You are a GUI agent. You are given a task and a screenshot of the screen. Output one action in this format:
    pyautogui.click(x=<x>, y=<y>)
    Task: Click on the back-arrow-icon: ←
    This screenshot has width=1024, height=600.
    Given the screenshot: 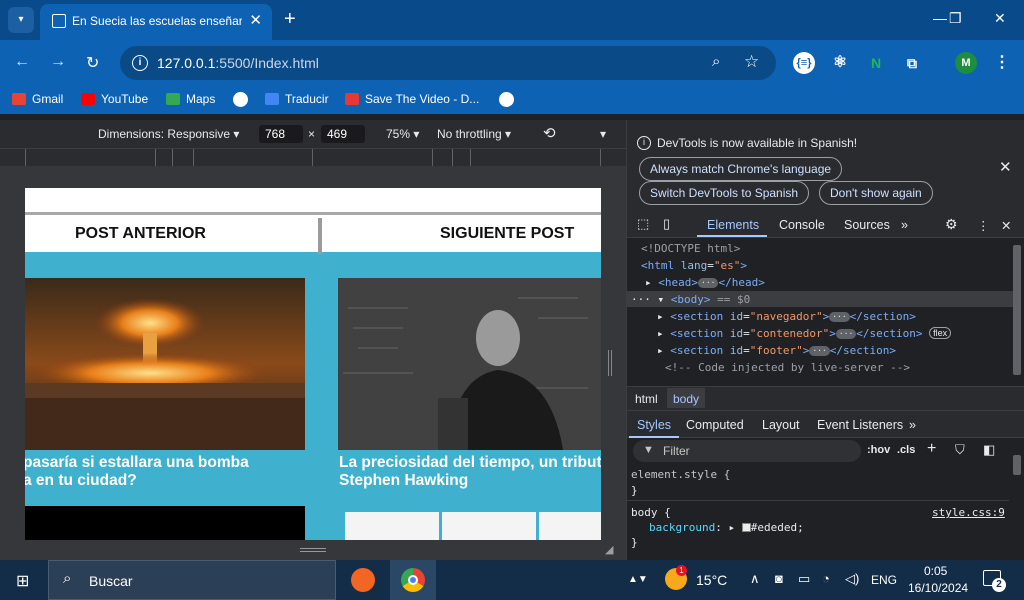 What is the action you would take?
    pyautogui.click(x=22, y=62)
    